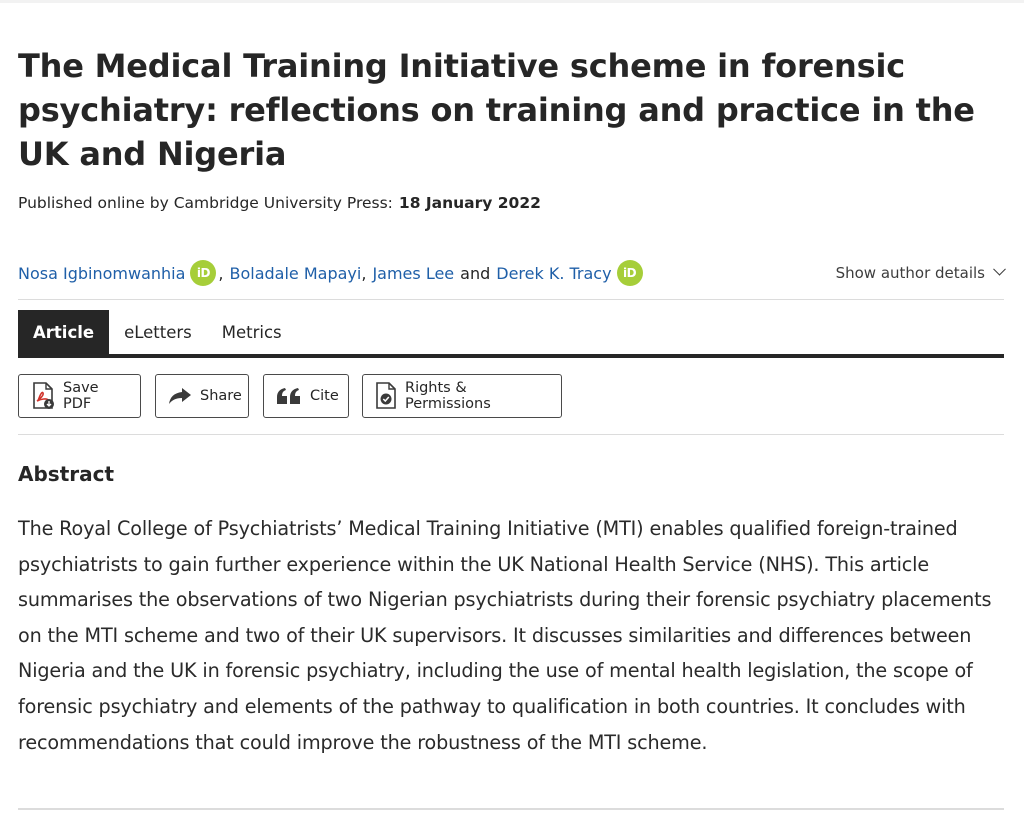 The width and height of the screenshot is (1024, 815). I want to click on share-button: Share, so click(202, 396).